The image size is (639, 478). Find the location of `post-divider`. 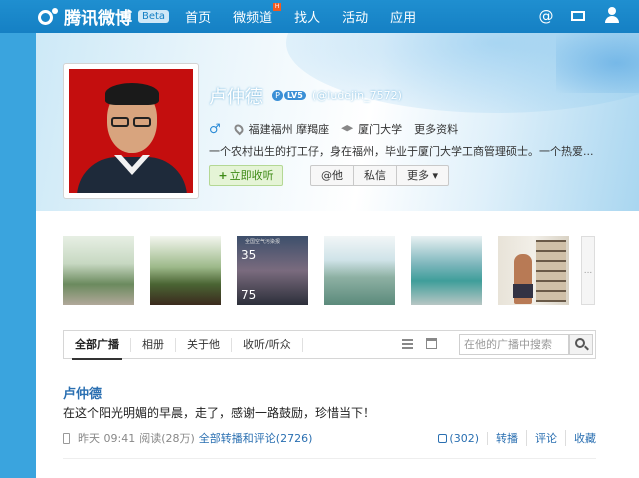

post-divider is located at coordinates (329, 458).